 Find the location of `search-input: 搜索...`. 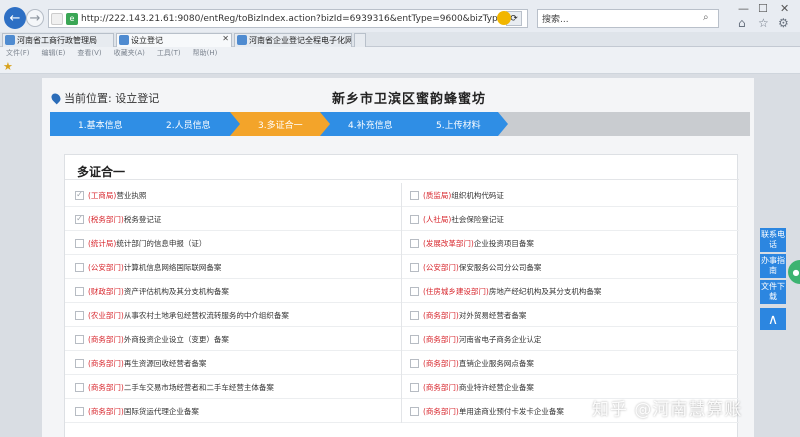

search-input: 搜索... is located at coordinates (628, 18).